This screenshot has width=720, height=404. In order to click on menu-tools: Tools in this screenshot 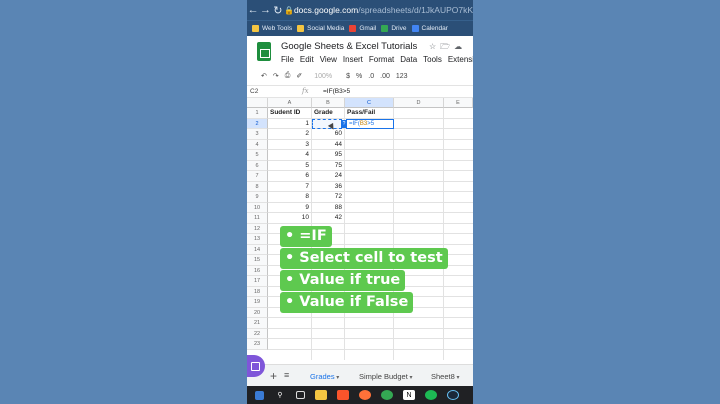, I will do `click(432, 59)`.